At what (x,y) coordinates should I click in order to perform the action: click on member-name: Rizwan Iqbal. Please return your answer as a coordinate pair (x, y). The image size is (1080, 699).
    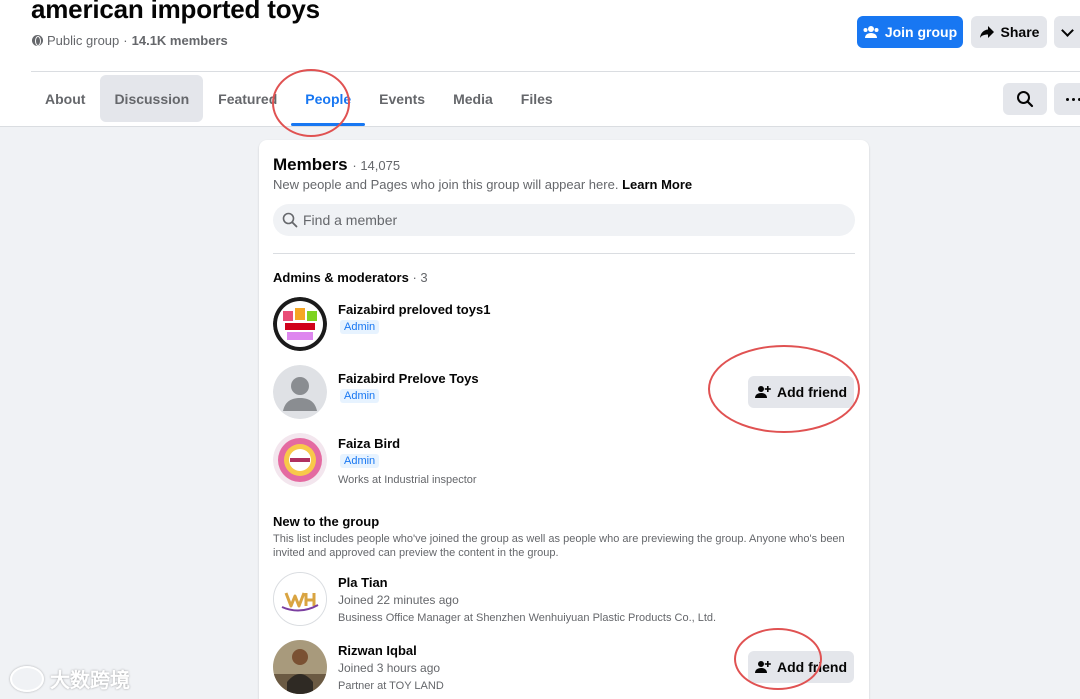
    Looking at the image, I should click on (377, 650).